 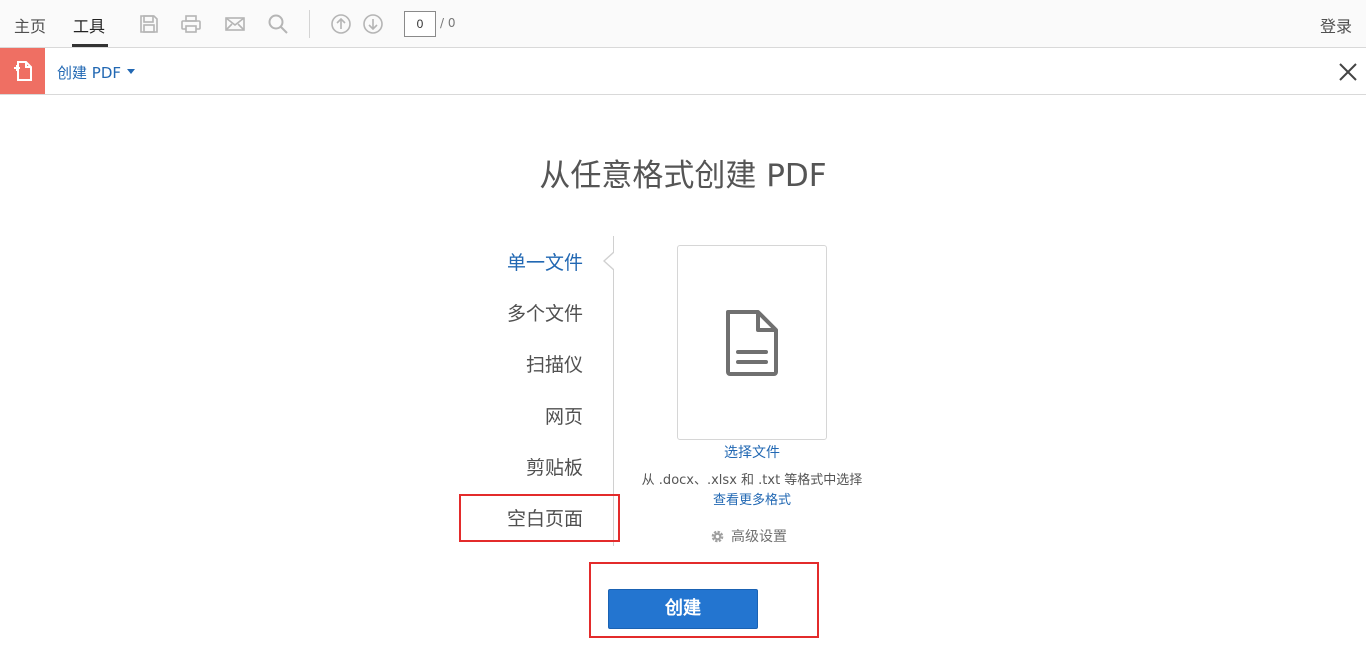 I want to click on advanced-settings-link: 高级设置, so click(x=748, y=536).